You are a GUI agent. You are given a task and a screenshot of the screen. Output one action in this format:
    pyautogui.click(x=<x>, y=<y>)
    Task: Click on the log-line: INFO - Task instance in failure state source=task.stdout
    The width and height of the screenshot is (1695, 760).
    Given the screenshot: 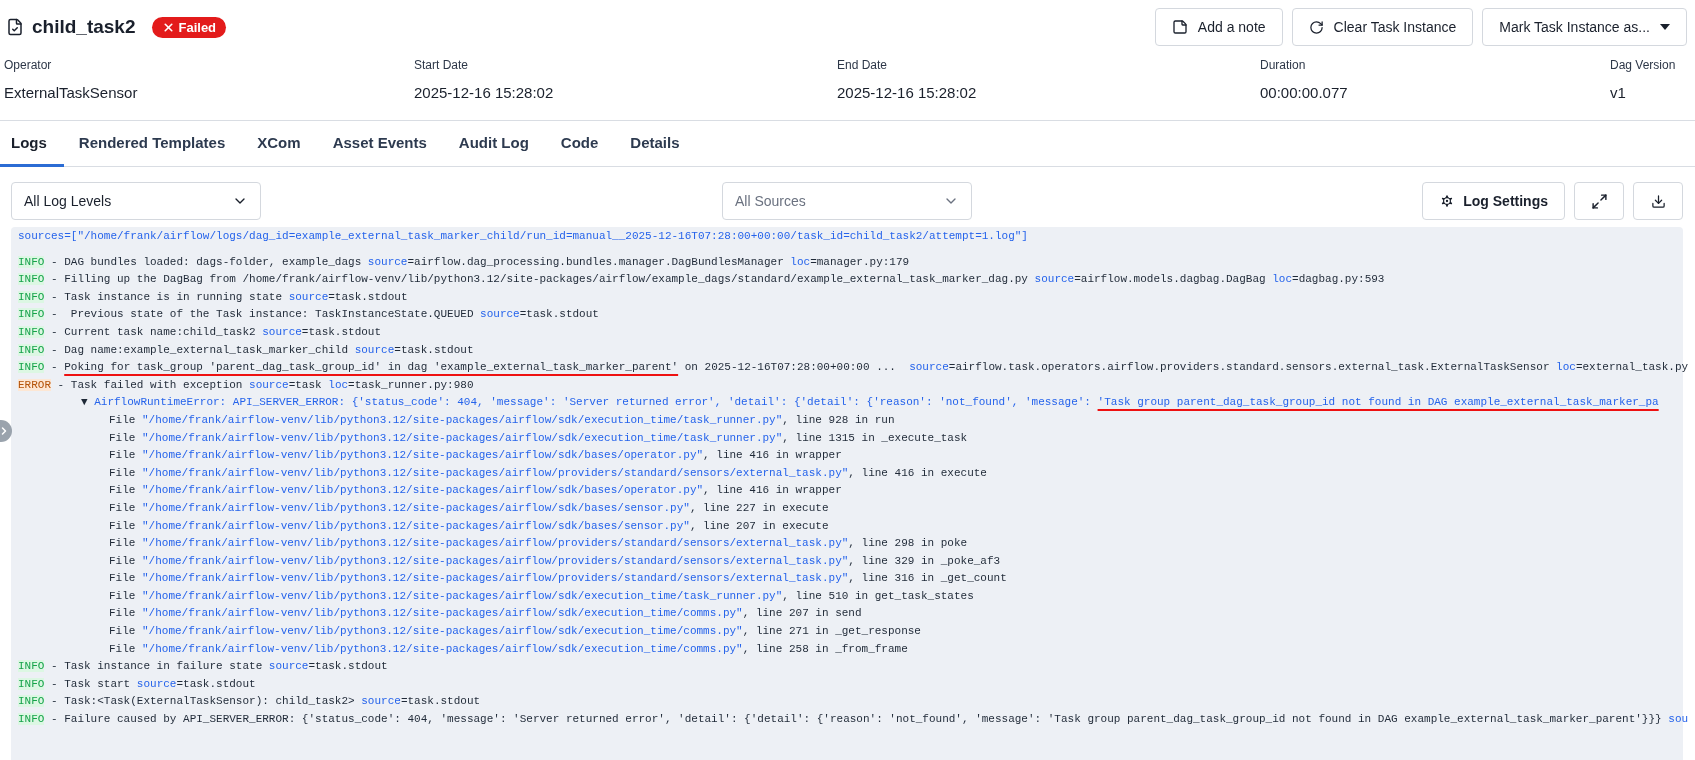 What is the action you would take?
    pyautogui.click(x=203, y=667)
    